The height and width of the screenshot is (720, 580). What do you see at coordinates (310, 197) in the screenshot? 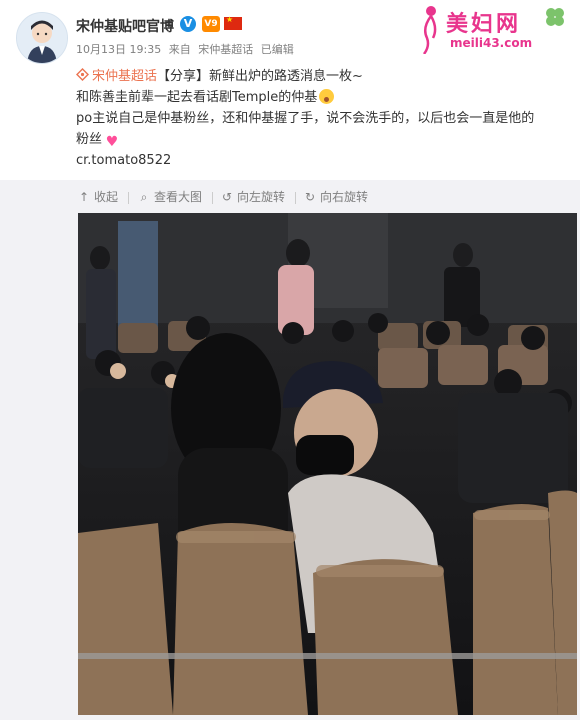
I see `rotate-right-icon: ↻` at bounding box center [310, 197].